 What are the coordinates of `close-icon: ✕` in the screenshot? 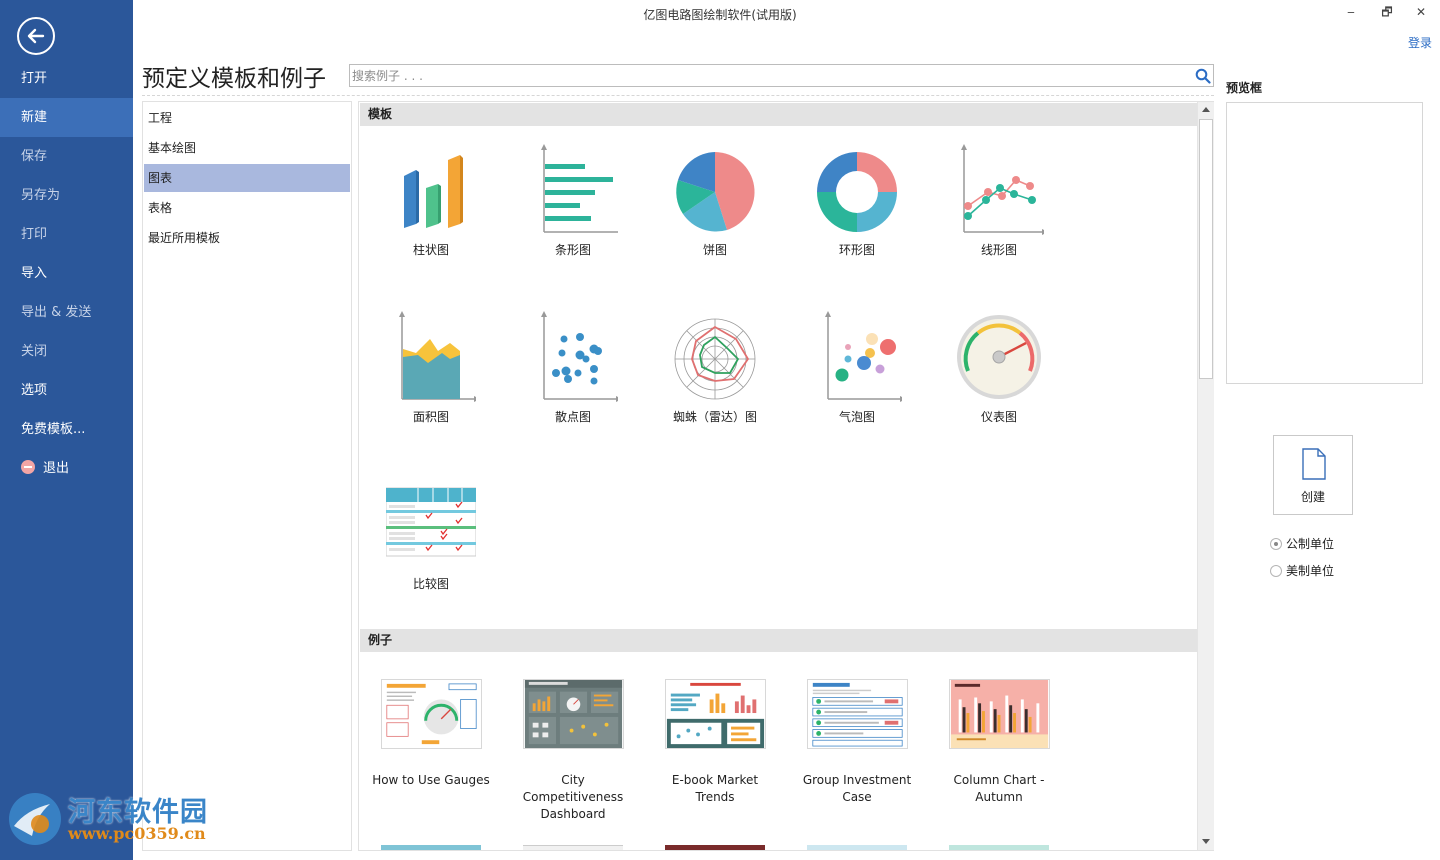 It's located at (1421, 12).